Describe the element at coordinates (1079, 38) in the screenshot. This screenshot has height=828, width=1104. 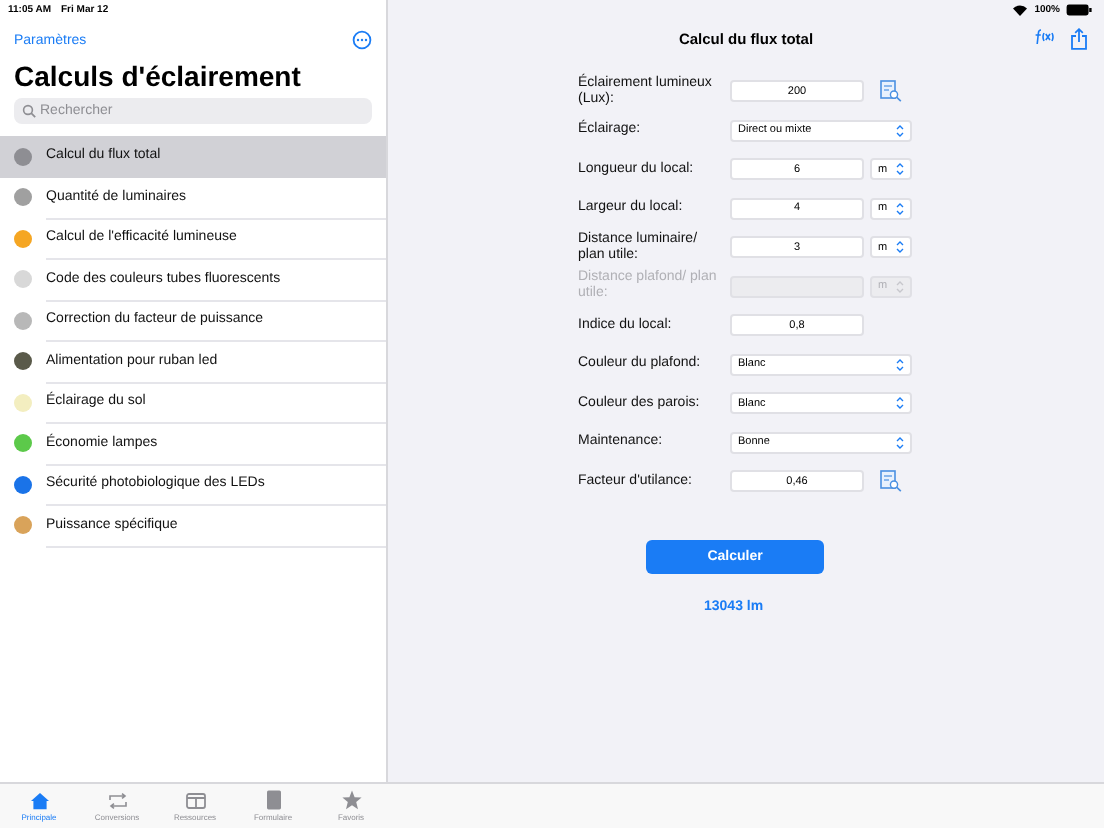
I see `share-icon` at that location.